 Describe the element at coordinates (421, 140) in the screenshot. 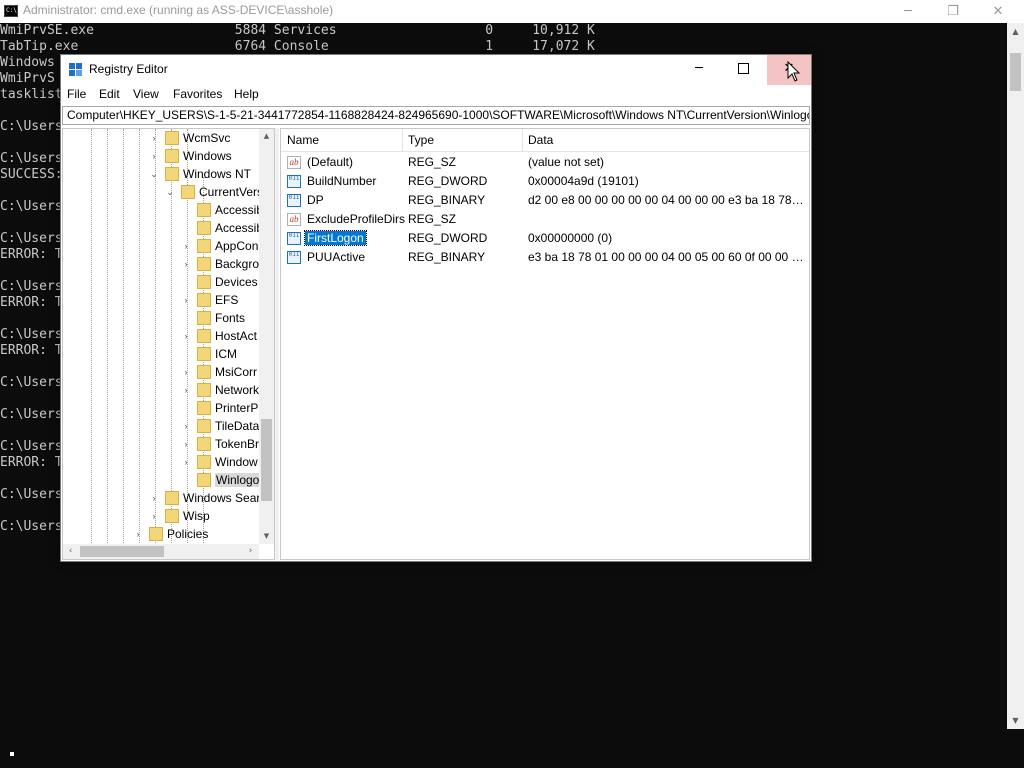

I see `column-header-type: Type` at that location.